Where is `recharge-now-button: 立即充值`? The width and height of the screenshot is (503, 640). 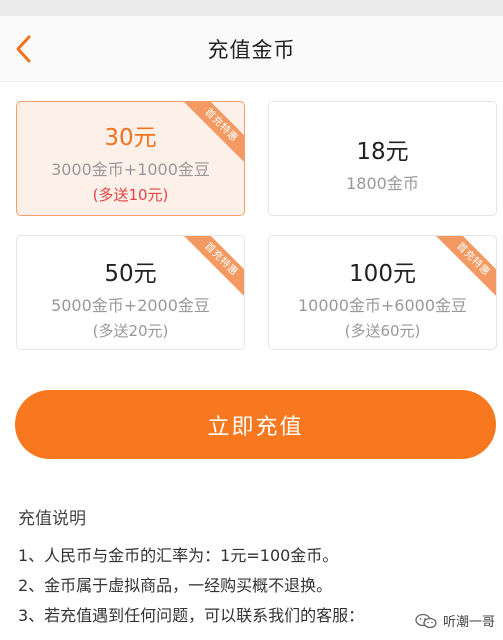
recharge-now-button: 立即充值 is located at coordinates (255, 424).